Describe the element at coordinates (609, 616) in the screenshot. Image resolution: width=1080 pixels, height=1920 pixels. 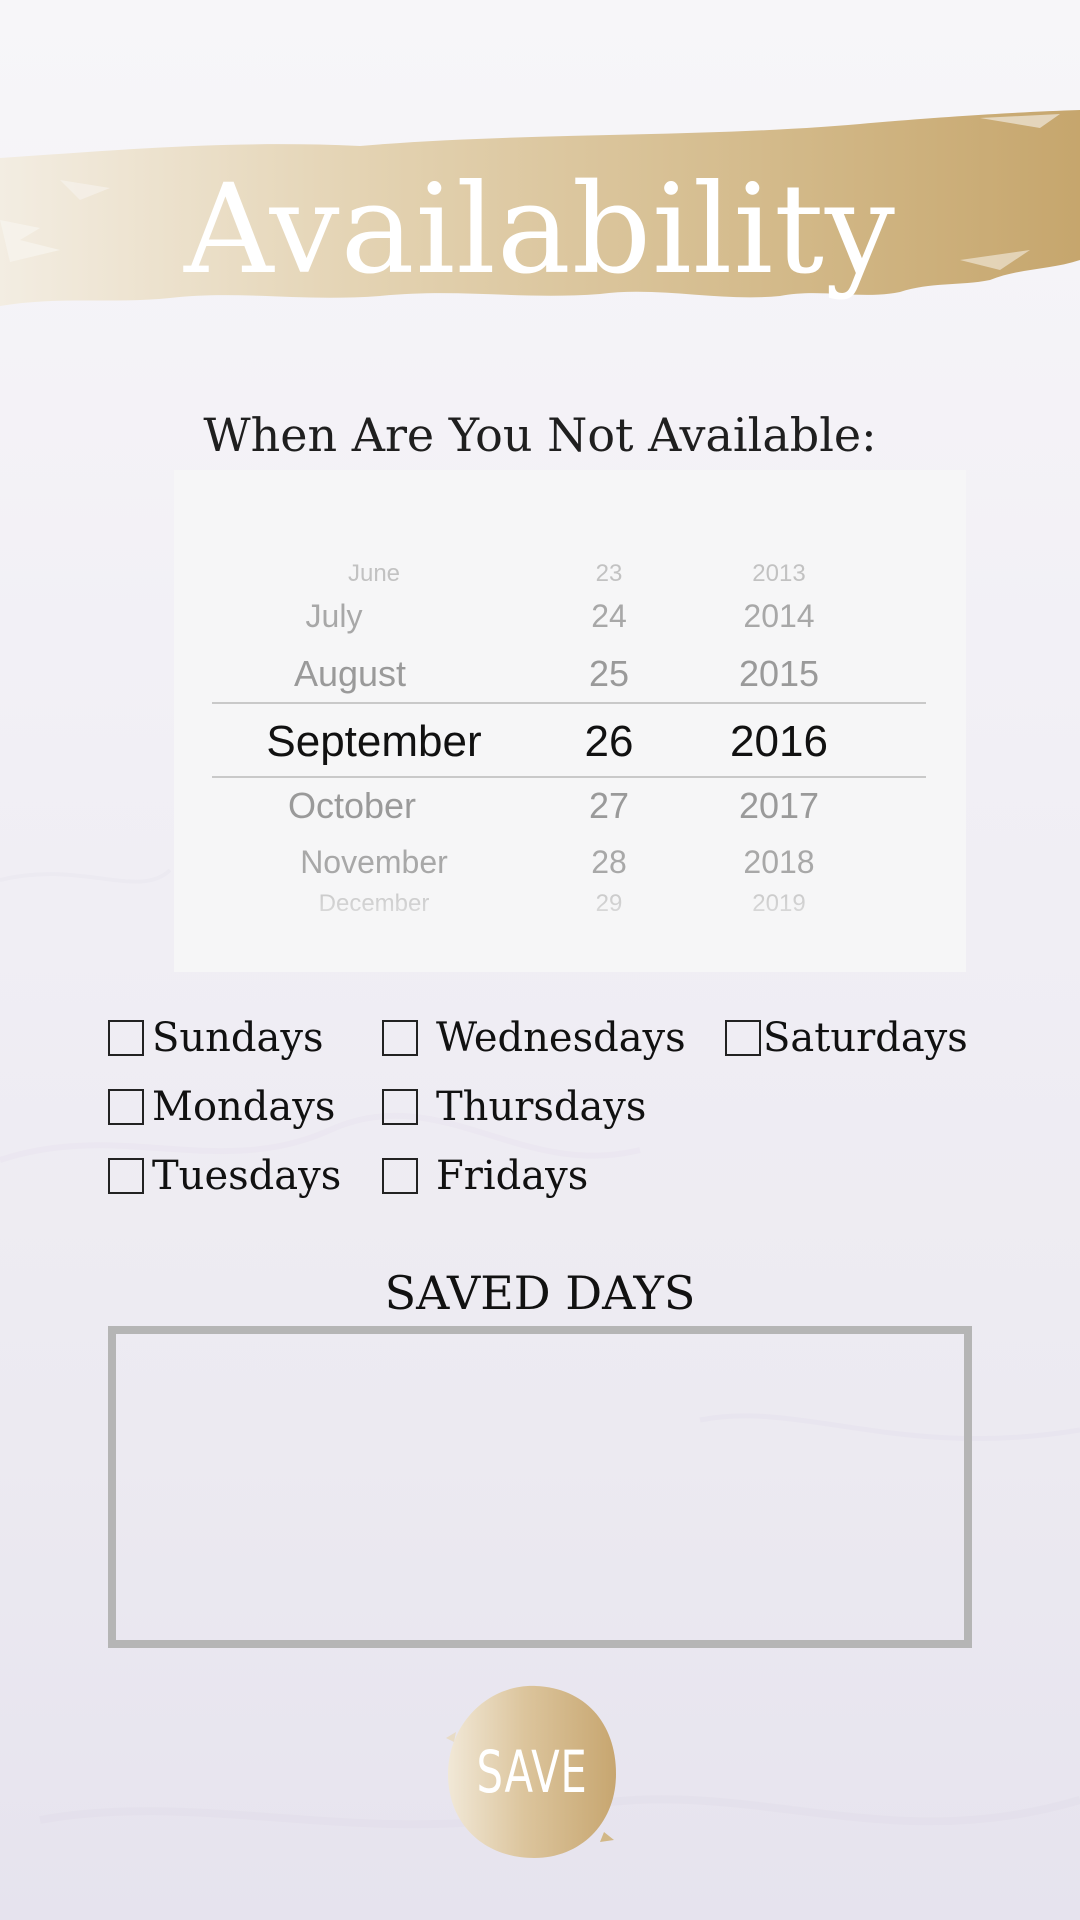
I see `day-option: 24` at that location.